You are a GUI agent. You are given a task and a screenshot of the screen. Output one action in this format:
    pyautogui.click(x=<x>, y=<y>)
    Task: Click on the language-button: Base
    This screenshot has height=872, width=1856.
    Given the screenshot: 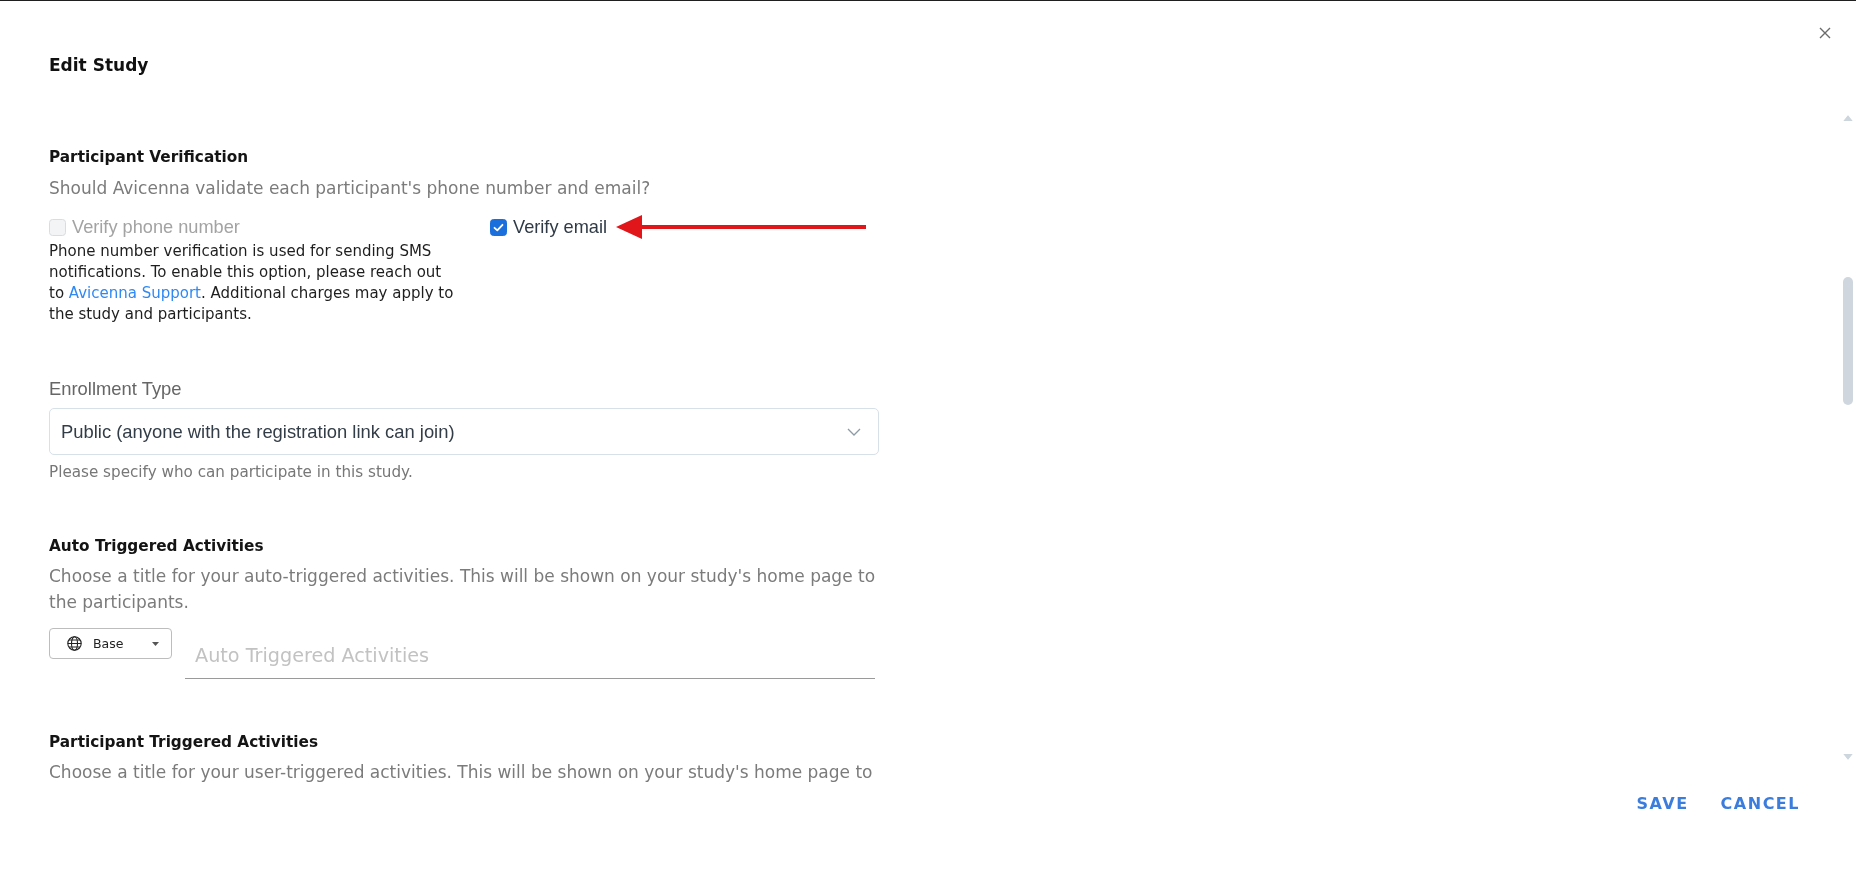 What is the action you would take?
    pyautogui.click(x=110, y=643)
    